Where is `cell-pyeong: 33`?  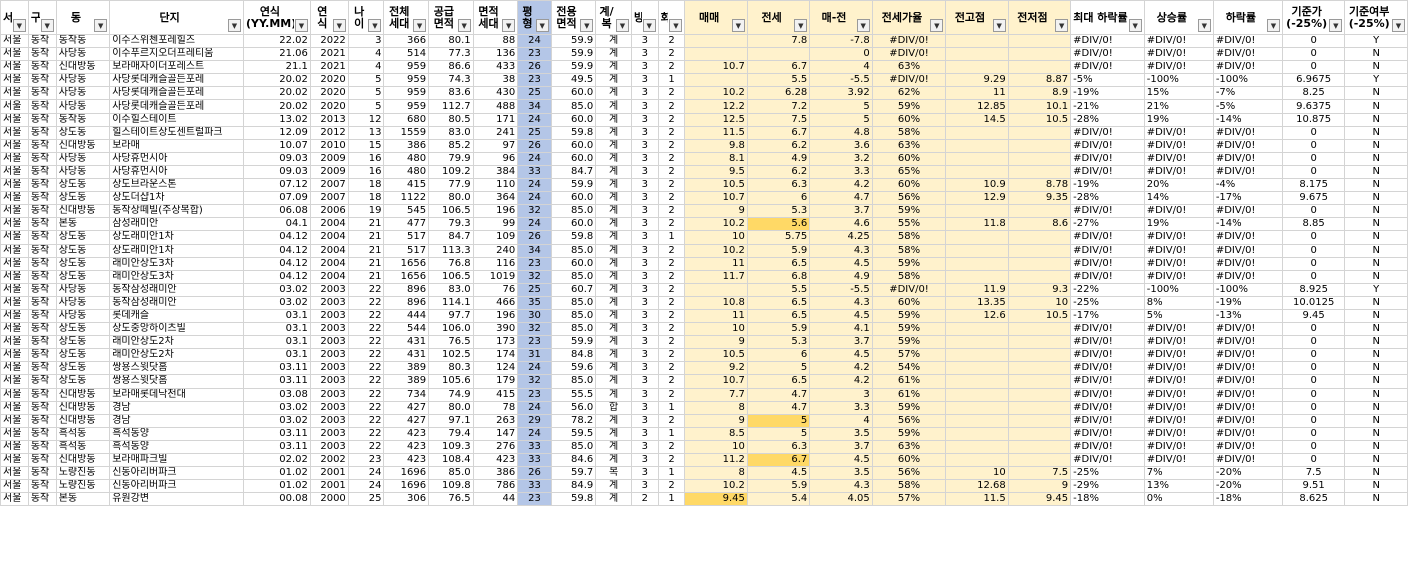 cell-pyeong: 33 is located at coordinates (534, 172).